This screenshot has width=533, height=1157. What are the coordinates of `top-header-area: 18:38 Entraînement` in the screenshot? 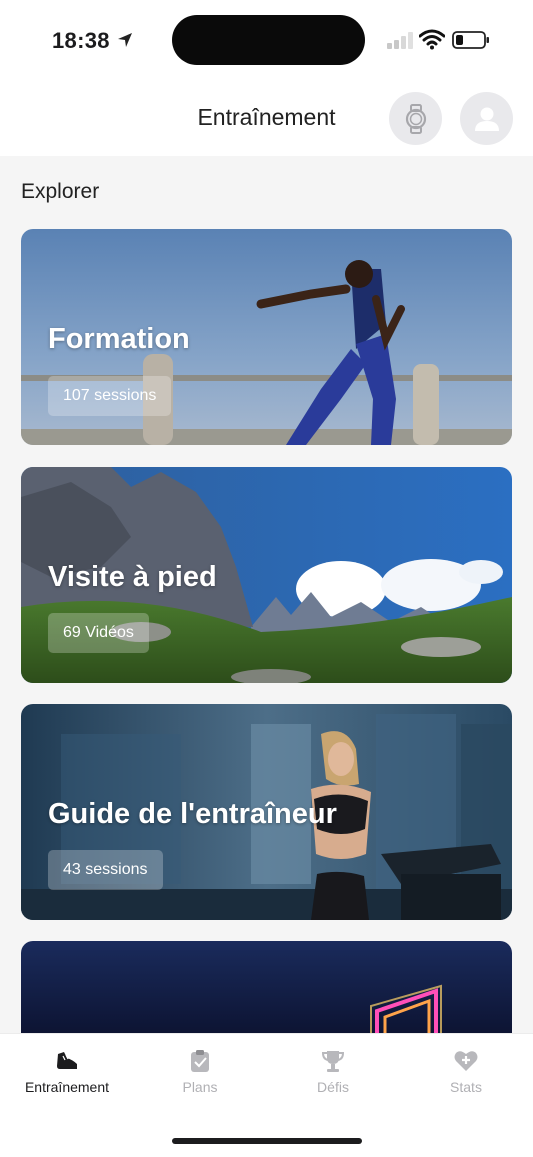 It's located at (266, 78).